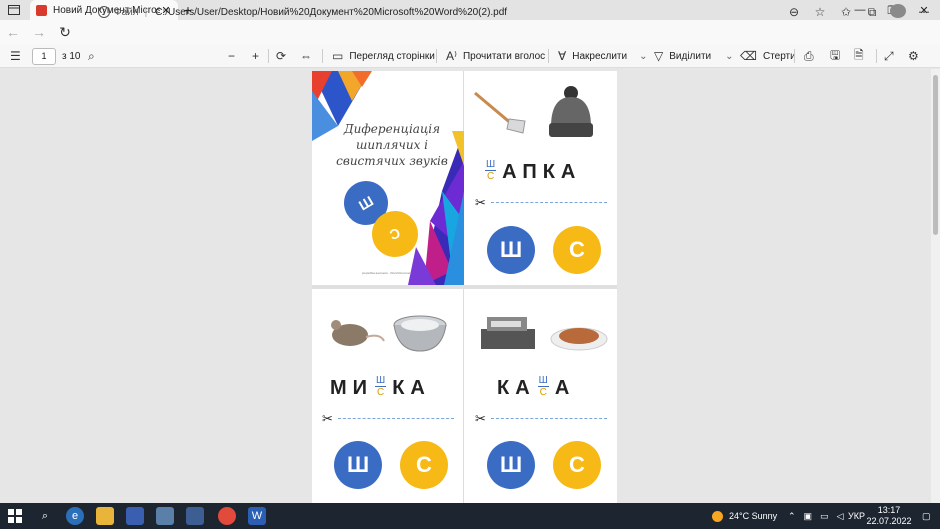 Image resolution: width=940 pixels, height=529 pixels. Describe the element at coordinates (846, 12) in the screenshot. I see `favorites-icon: ✩` at that location.